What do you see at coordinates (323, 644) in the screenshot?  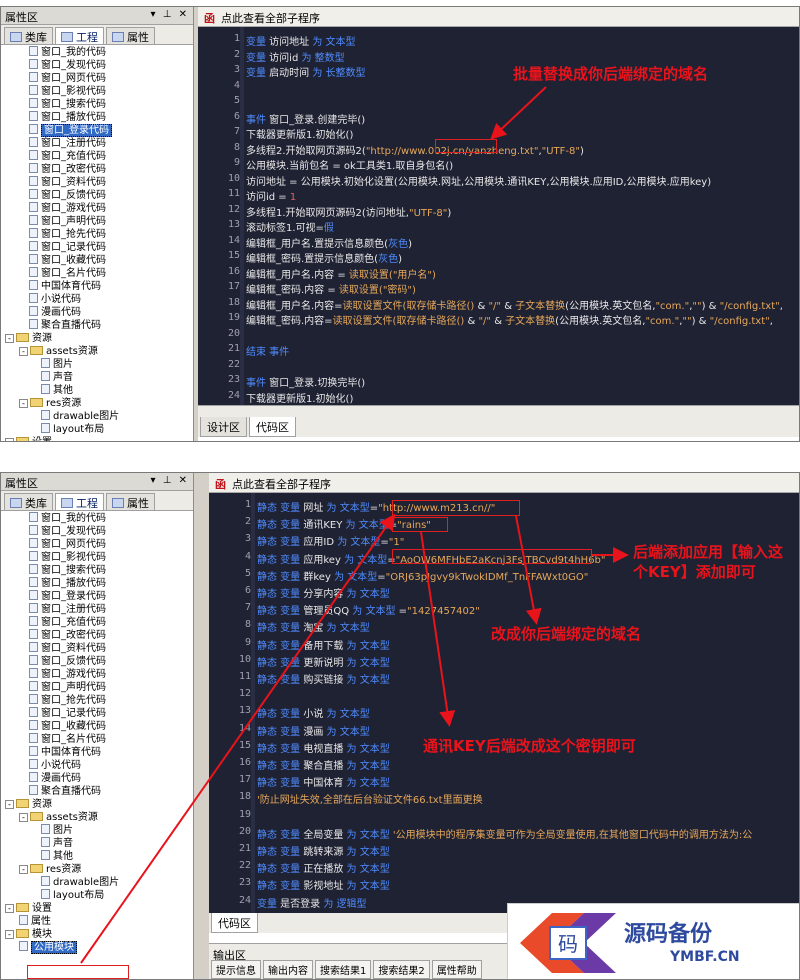 I see `code-line: 静态 变量 备用下载 为 文本型` at bounding box center [323, 644].